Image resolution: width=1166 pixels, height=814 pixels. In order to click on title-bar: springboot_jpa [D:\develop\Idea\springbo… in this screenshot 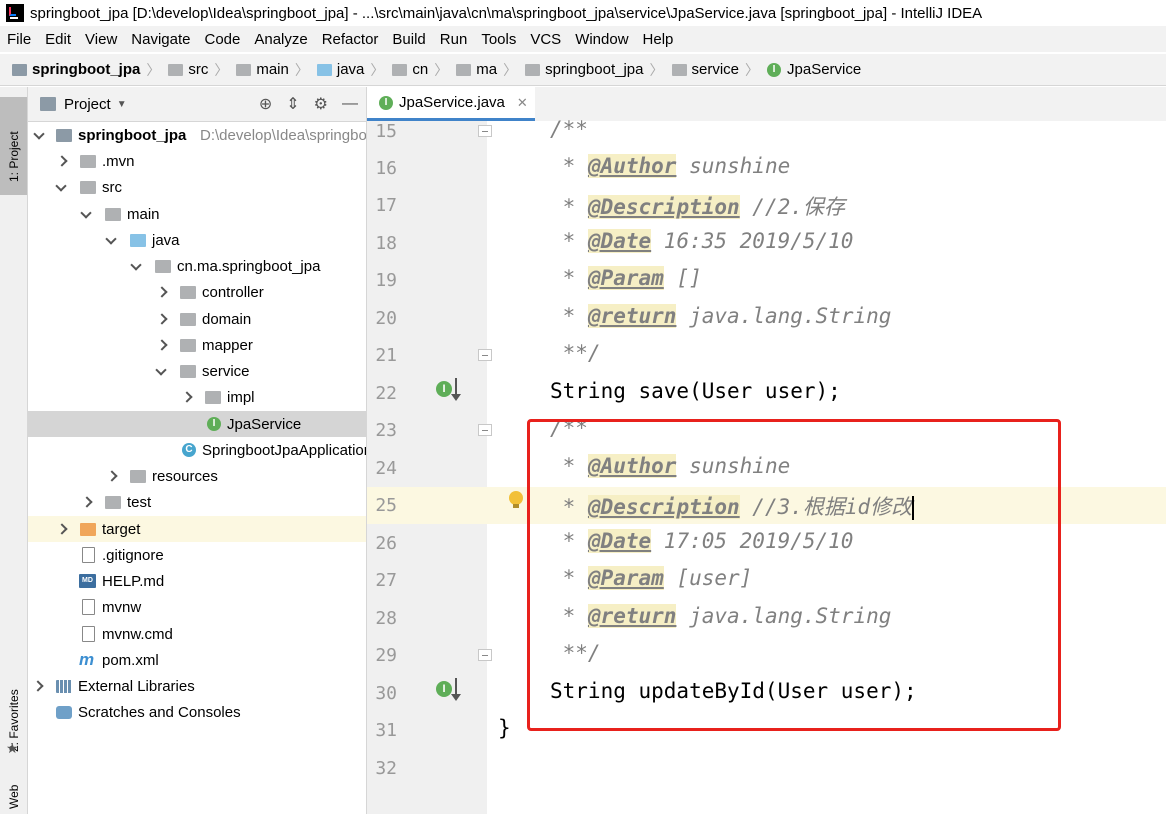, I will do `click(583, 13)`.